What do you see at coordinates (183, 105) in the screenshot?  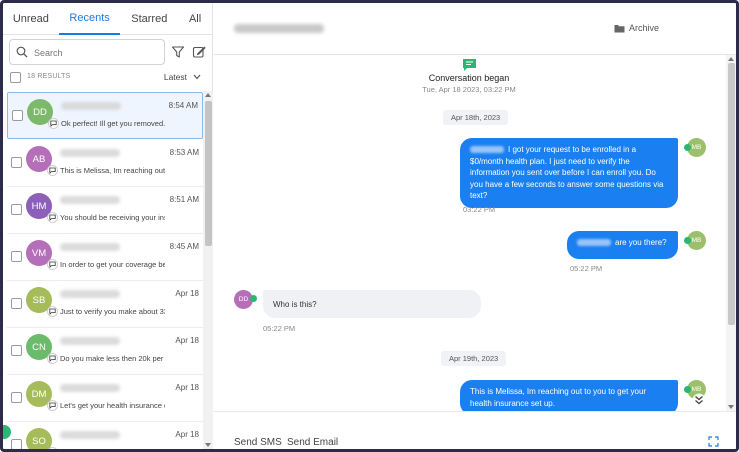 I see `conversation-time: 8:54 AM` at bounding box center [183, 105].